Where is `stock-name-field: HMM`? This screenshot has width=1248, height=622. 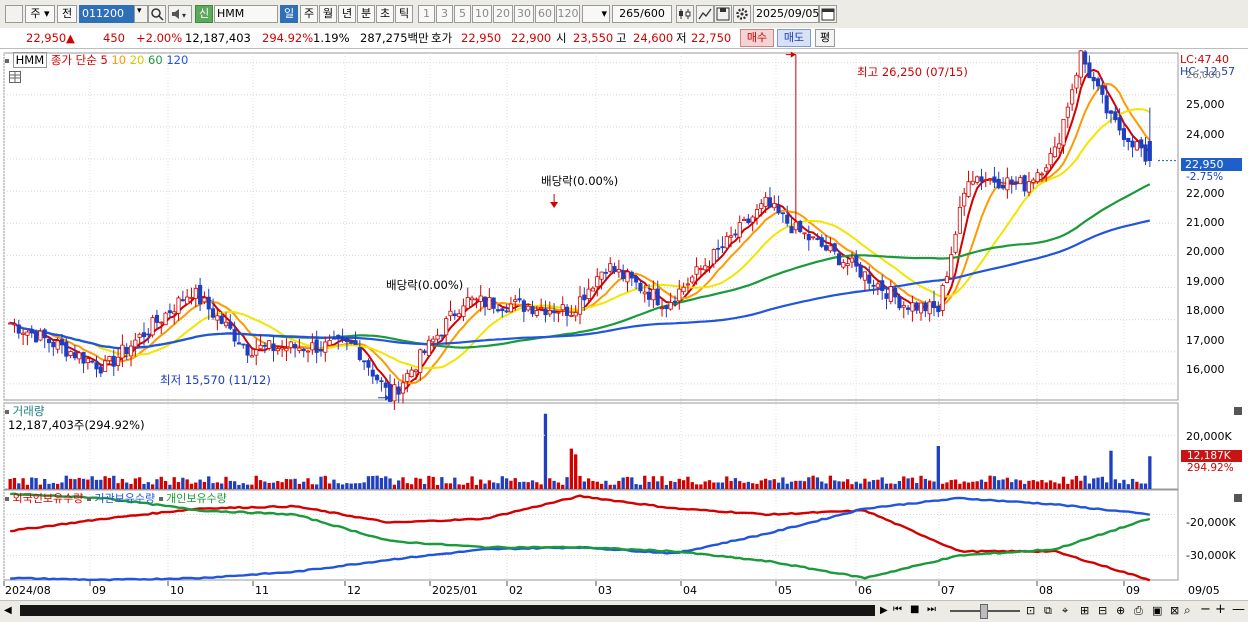
stock-name-field: HMM is located at coordinates (246, 14).